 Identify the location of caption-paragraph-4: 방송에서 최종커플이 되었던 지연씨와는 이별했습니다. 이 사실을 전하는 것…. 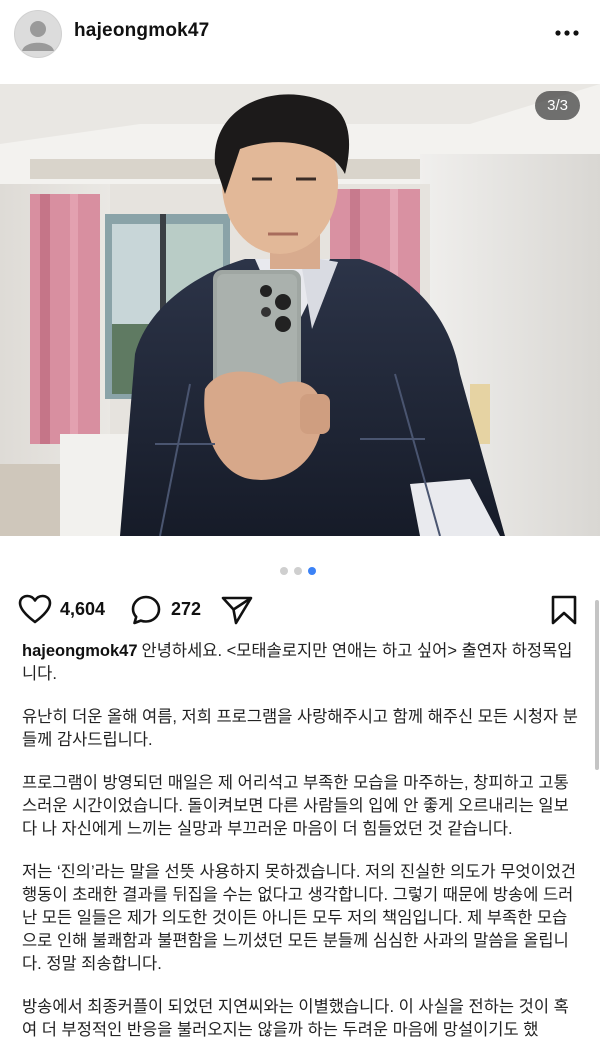
(295, 1018).